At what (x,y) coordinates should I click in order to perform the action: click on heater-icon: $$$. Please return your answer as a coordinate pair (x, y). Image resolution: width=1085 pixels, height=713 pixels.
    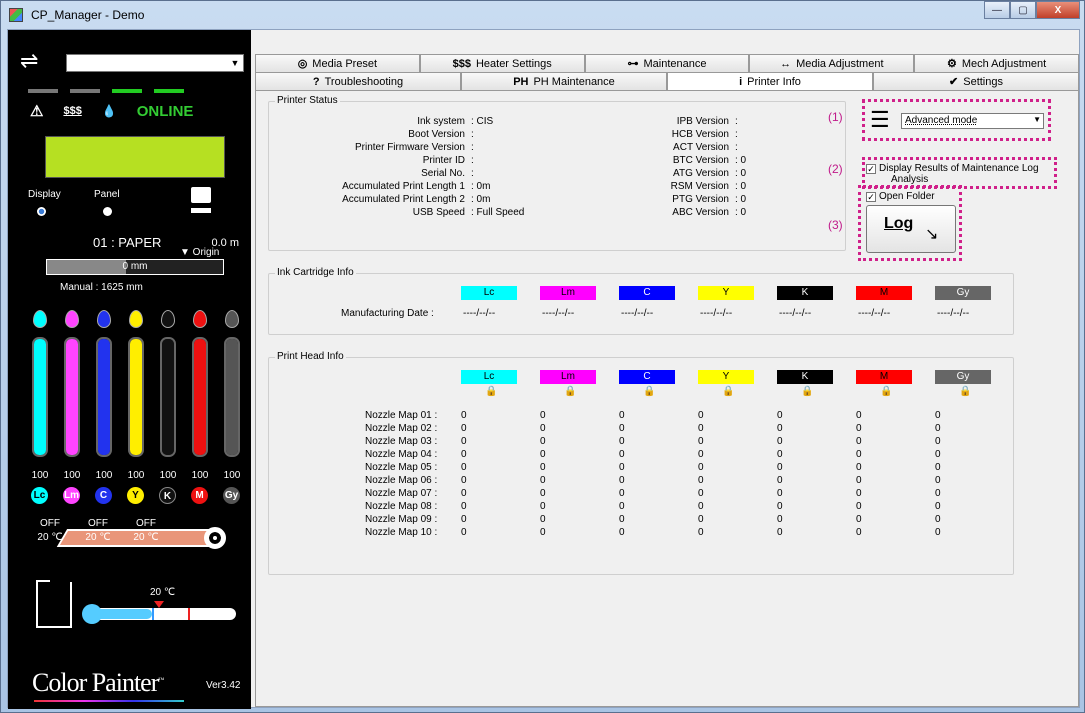
    Looking at the image, I should click on (72, 111).